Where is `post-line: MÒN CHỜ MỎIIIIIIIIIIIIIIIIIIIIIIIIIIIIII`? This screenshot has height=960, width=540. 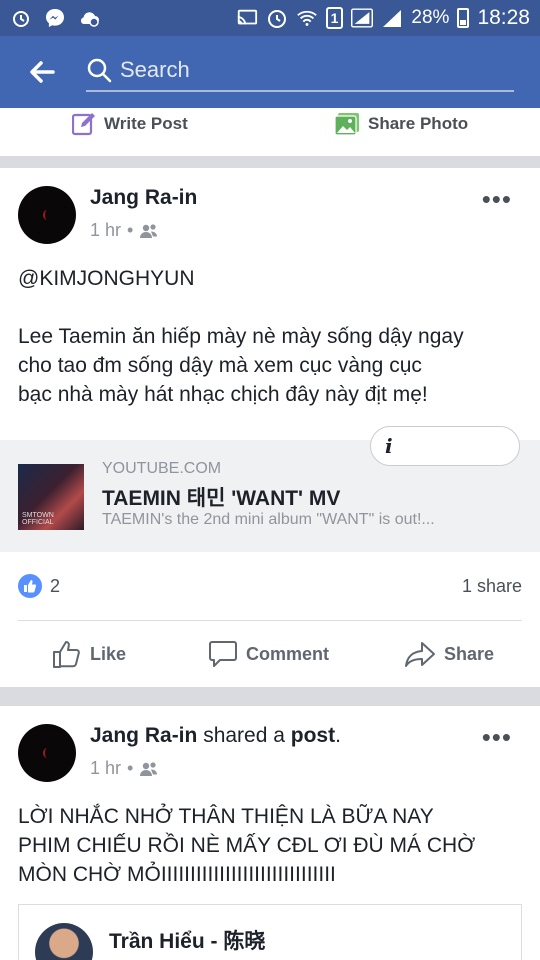
post-line: MÒN CHỜ MỎIIIIIIIIIIIIIIIIIIIIIIIIIIIIII is located at coordinates (177, 874).